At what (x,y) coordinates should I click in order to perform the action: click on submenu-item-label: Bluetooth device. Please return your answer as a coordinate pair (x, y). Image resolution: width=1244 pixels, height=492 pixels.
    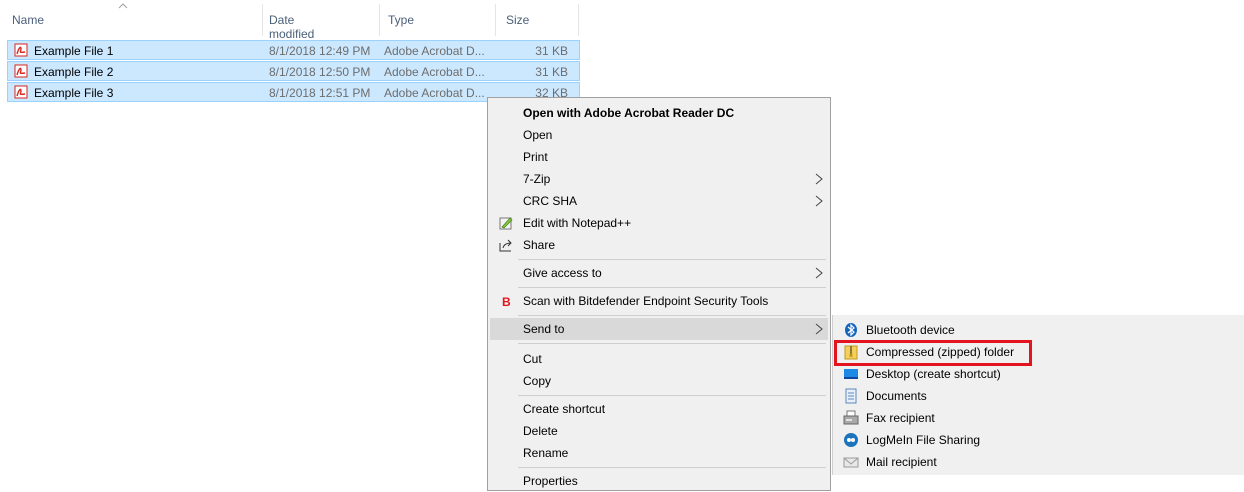
    Looking at the image, I should click on (910, 330).